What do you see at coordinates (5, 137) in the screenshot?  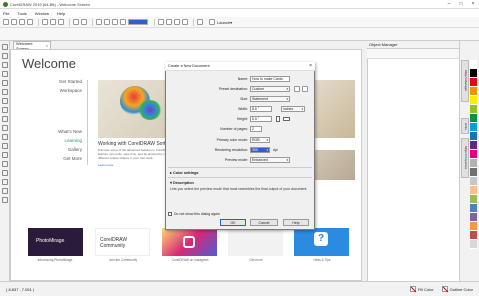 I see `parallel-dimension-icon` at bounding box center [5, 137].